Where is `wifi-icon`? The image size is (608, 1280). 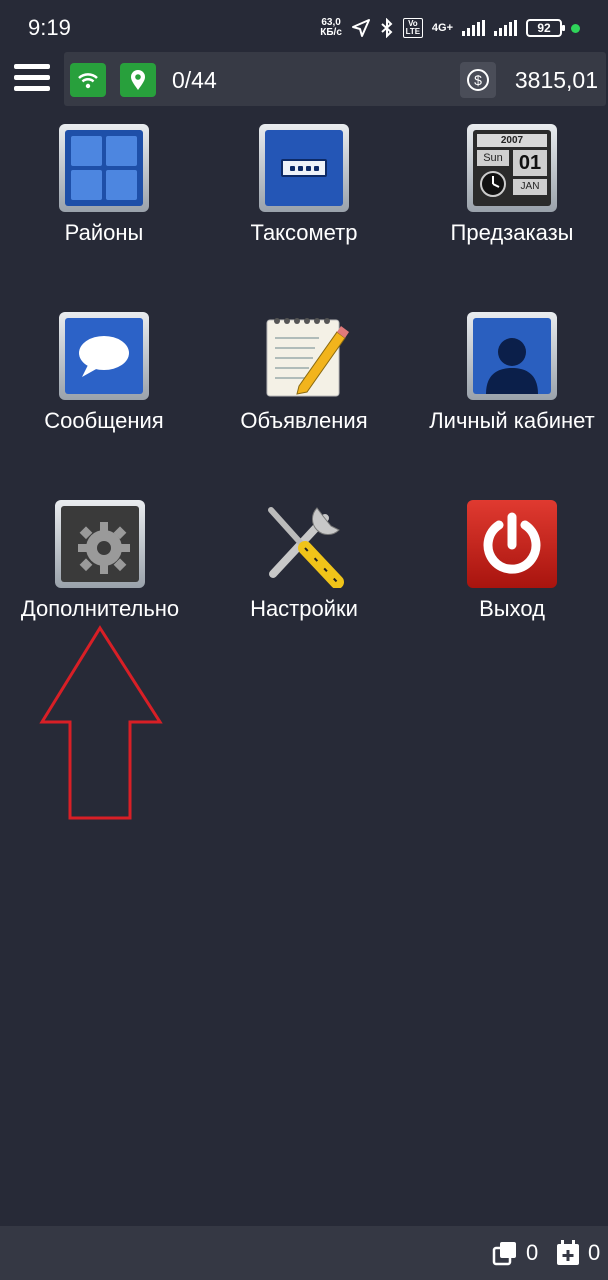
wifi-icon is located at coordinates (88, 80).